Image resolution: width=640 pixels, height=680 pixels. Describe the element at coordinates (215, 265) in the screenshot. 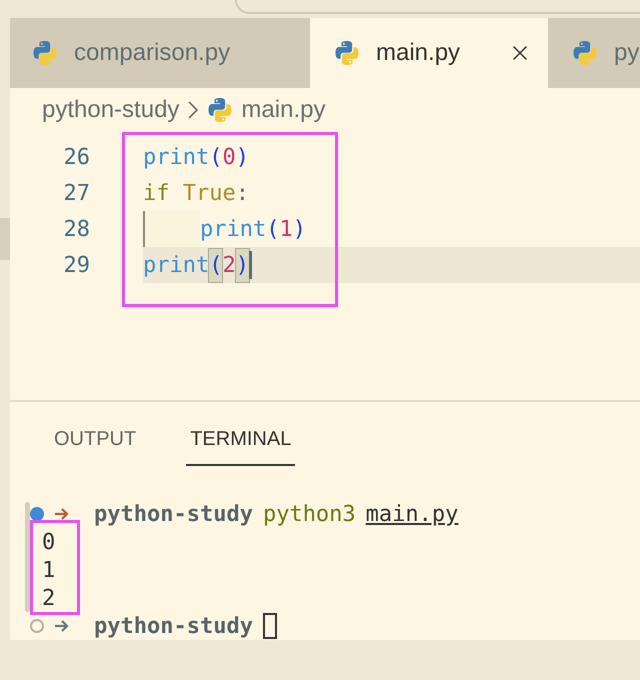

I see `matched-bracket: (` at that location.